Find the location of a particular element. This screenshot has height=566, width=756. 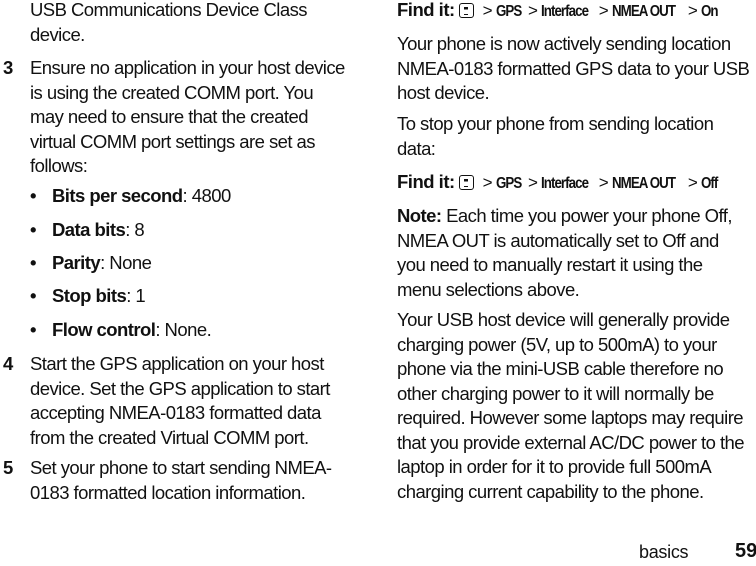

text-line: is using the created COMM port. You is located at coordinates (172, 92).